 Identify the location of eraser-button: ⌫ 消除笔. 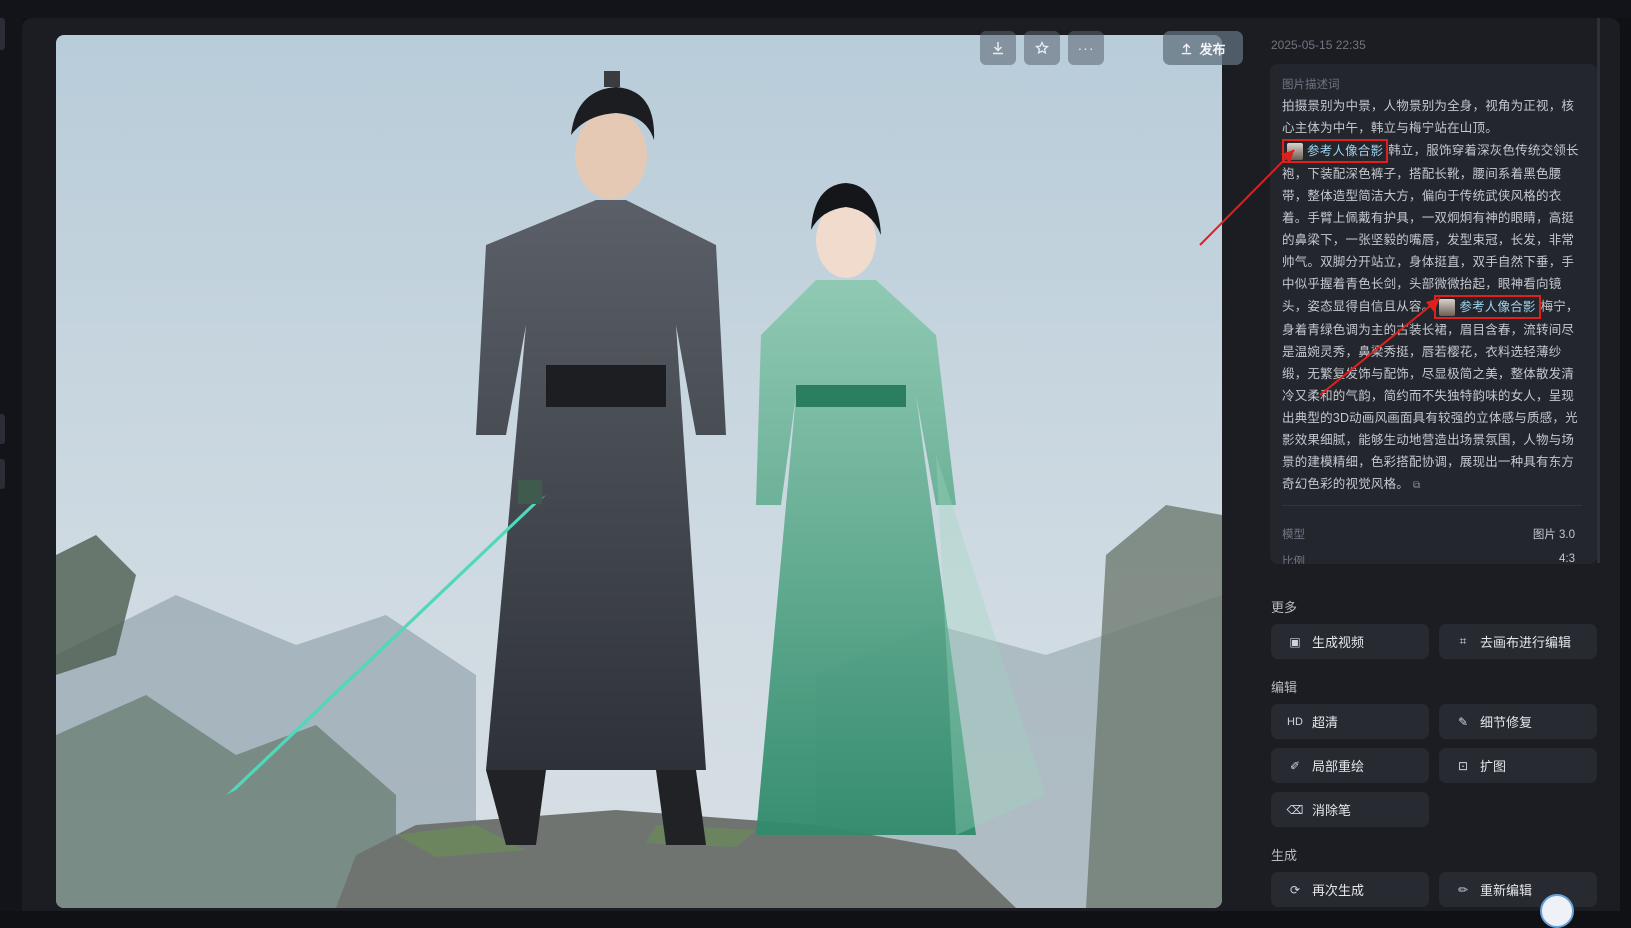
(1350, 809).